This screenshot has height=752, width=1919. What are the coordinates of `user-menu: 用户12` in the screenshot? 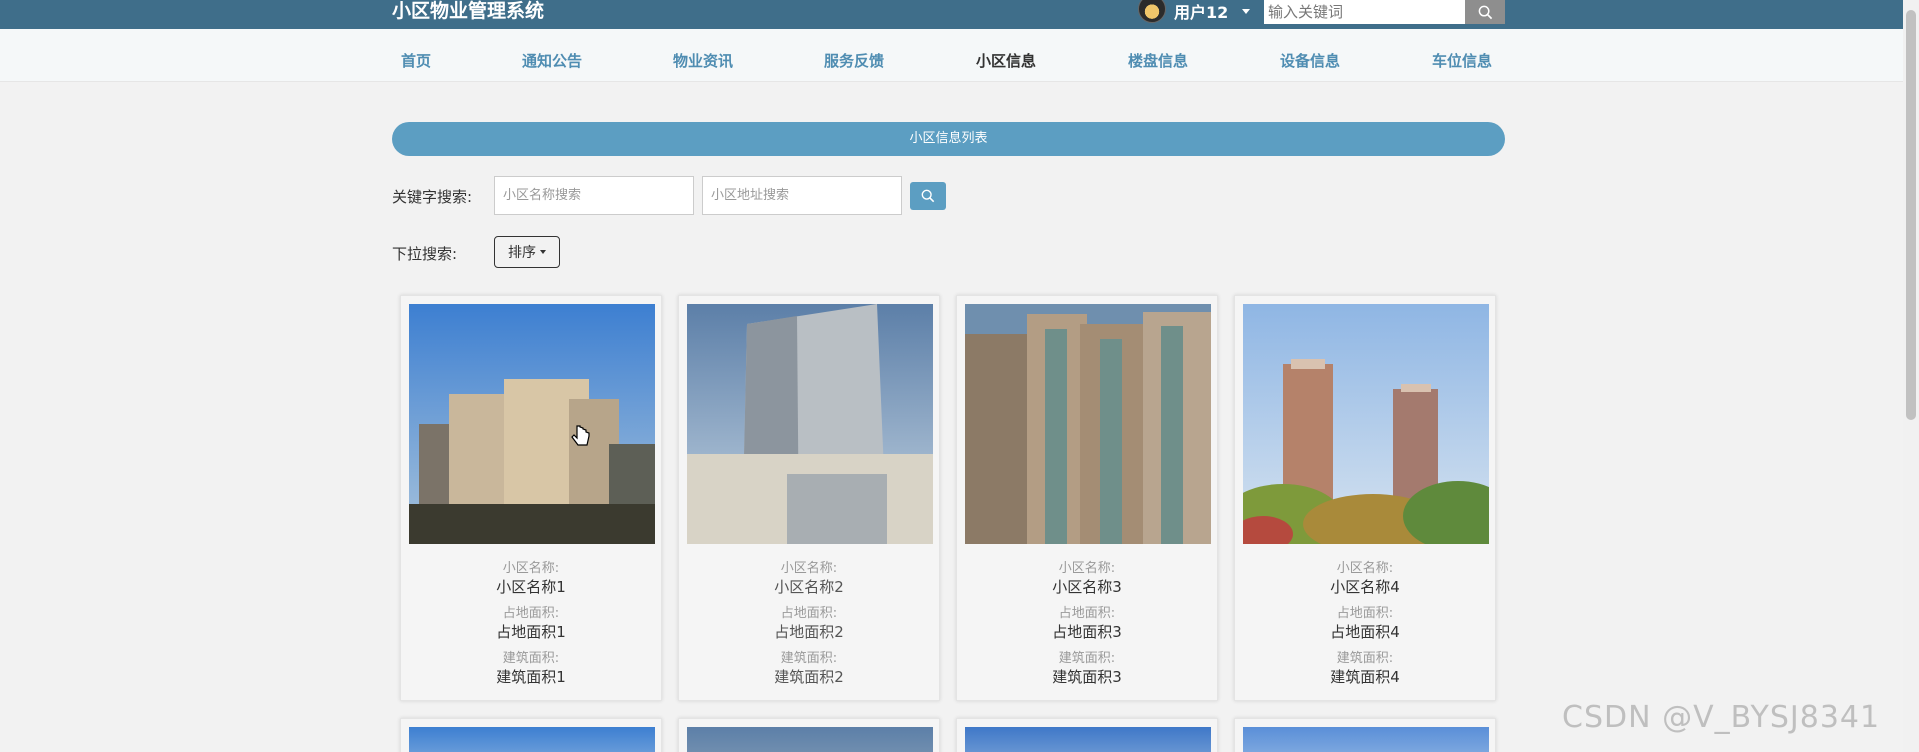 It's located at (1194, 11).